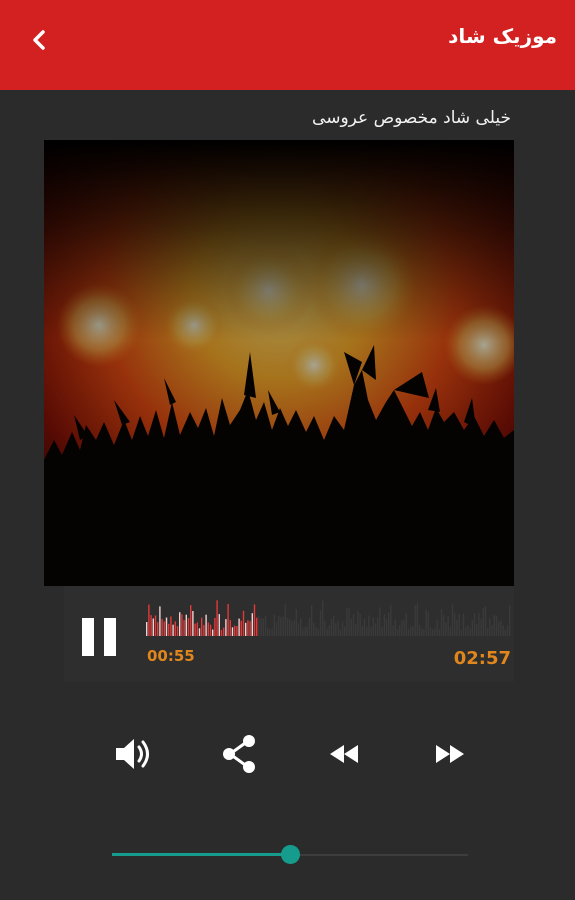 The width and height of the screenshot is (575, 900). Describe the element at coordinates (201, 854) in the screenshot. I see `seek-fill` at that location.